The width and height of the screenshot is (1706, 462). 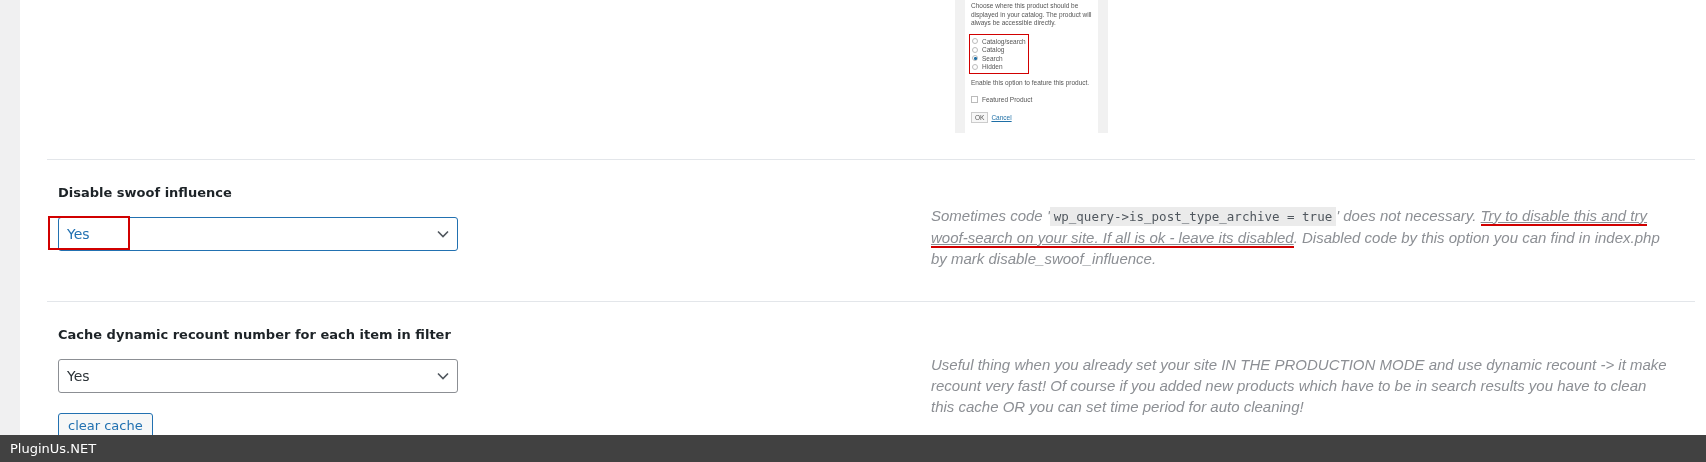 What do you see at coordinates (1296, 237) in the screenshot?
I see `setting-description: Sometimes code ' wp_query->is_post_type_archive = true ' does not necessary. Try to disable this and try woof-search on your site. If all is ok - leave its disabled. Disabled code by this option you can find in index.php by mark disable_swoof_influence.` at bounding box center [1296, 237].